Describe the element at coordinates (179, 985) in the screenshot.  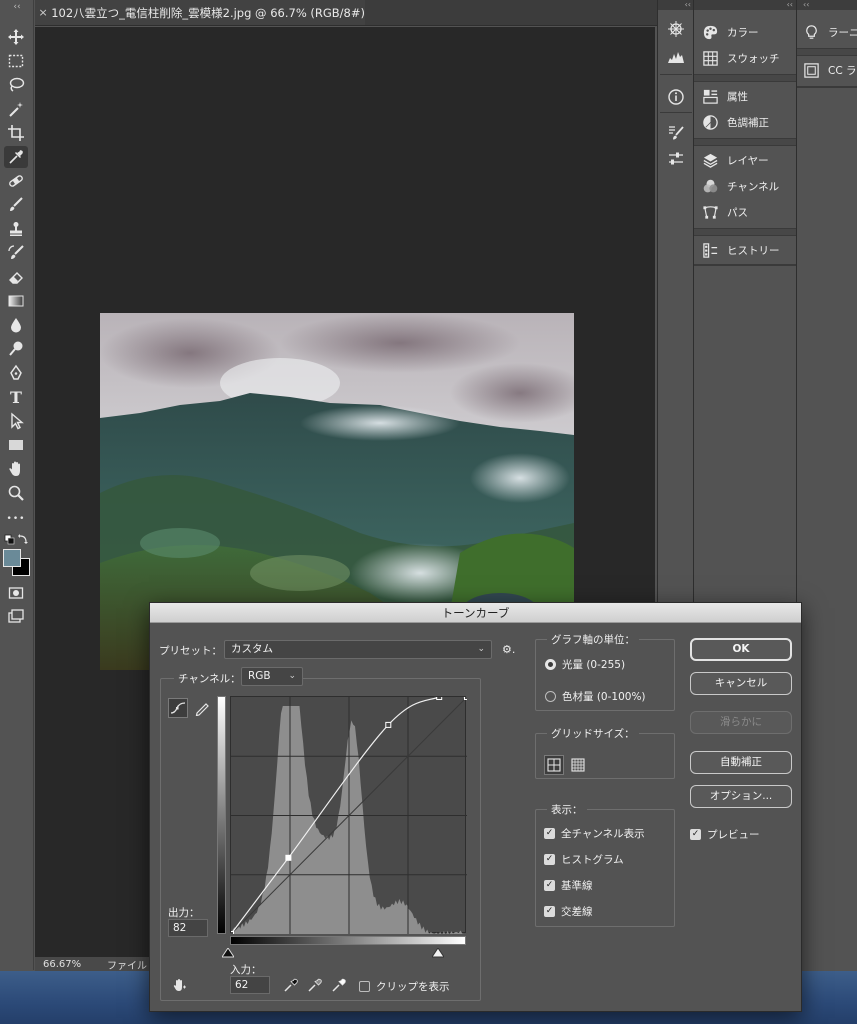
I see `targeted-adjustment-hand-icon` at that location.